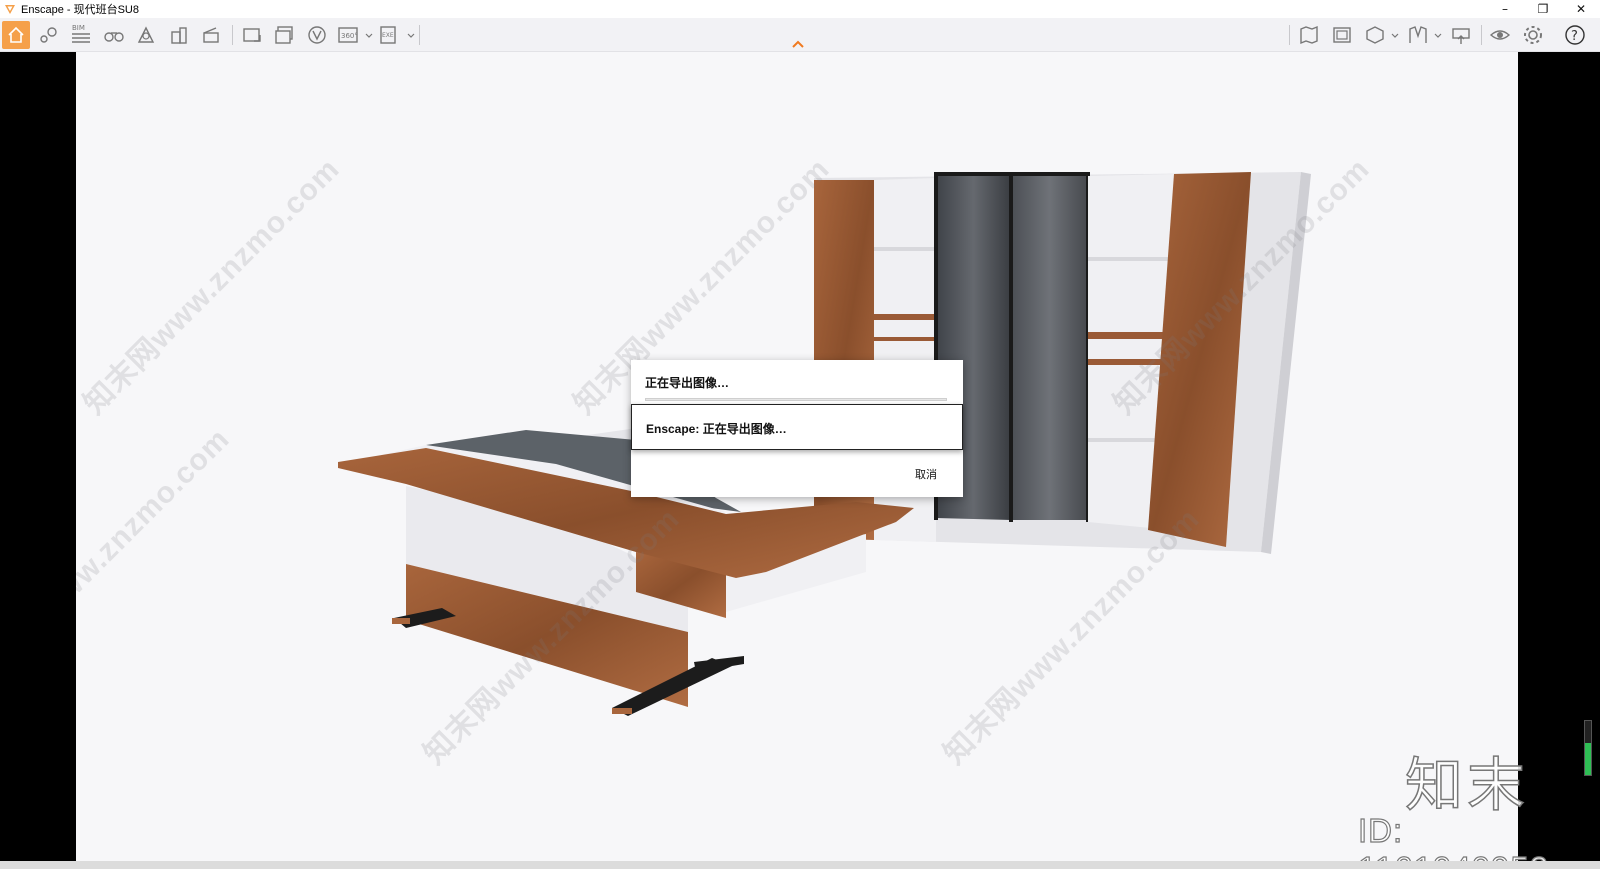 Image resolution: width=1600 pixels, height=869 pixels. I want to click on location-icon, so click(48, 35).